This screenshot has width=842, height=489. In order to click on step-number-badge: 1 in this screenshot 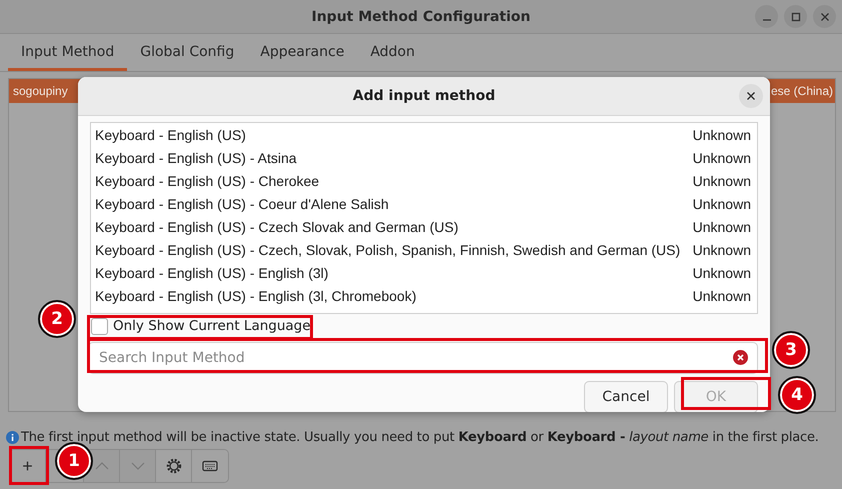, I will do `click(74, 461)`.